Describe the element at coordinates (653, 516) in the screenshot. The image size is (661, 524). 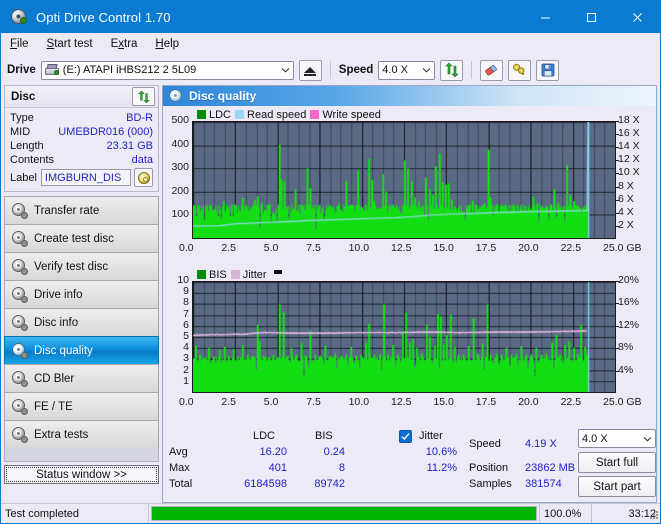
I see `resize-grip` at that location.